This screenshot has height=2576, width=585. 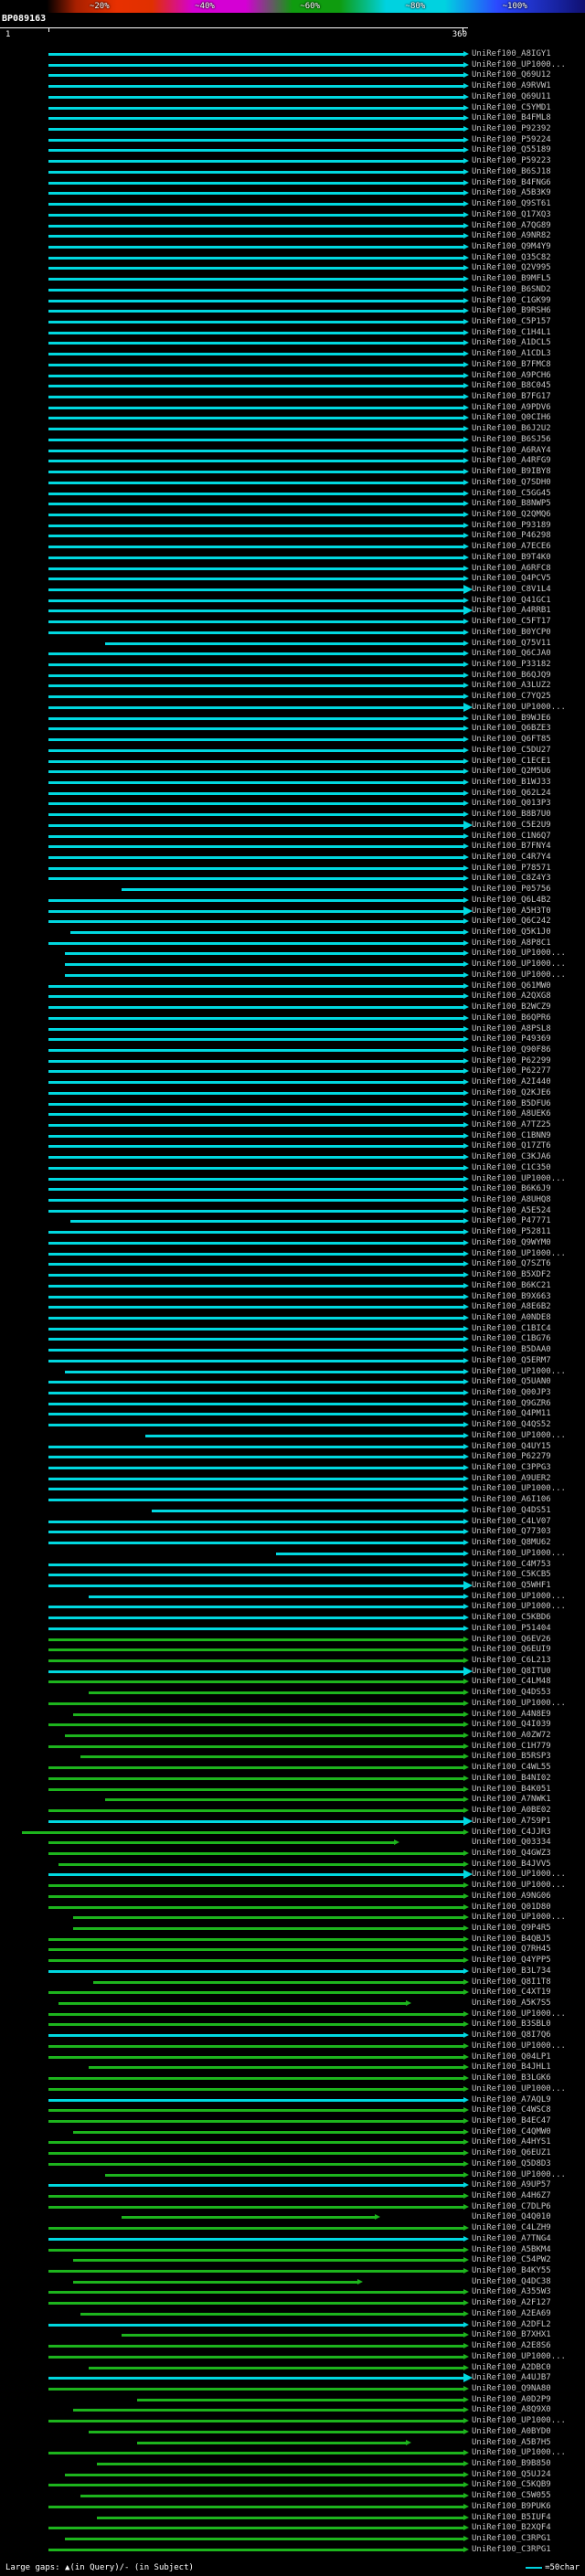 I want to click on hit-label: UniRef100_A0D2P9, so click(x=512, y=2399).